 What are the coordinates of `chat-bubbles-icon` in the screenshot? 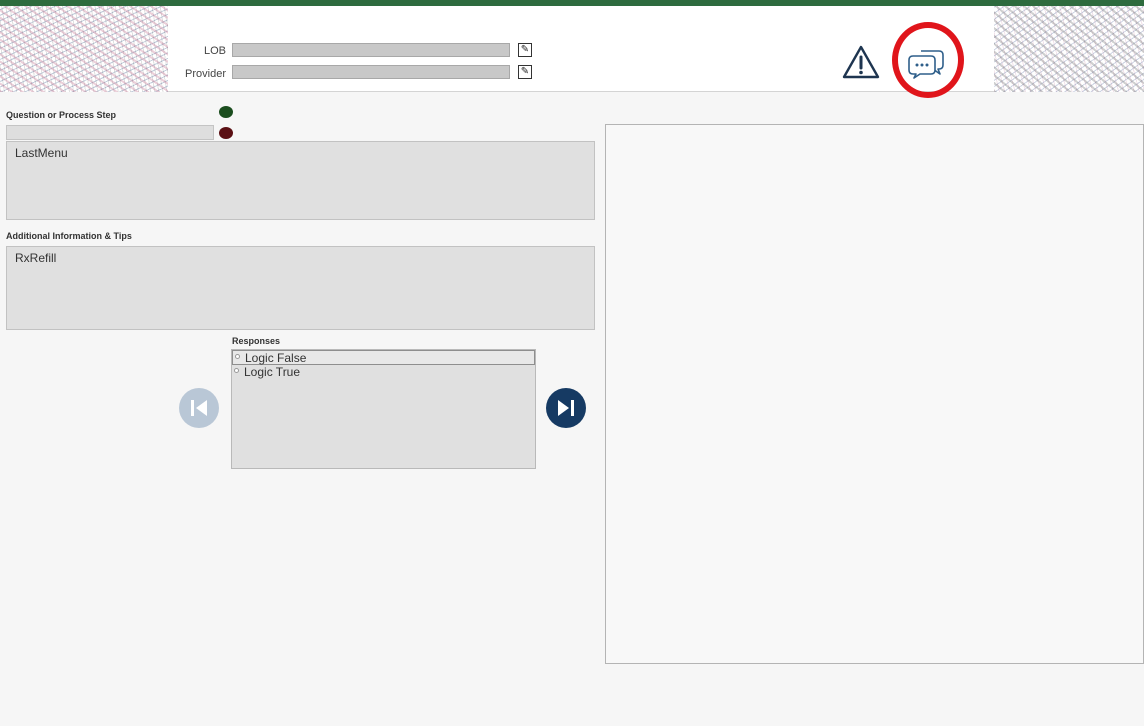 It's located at (927, 63).